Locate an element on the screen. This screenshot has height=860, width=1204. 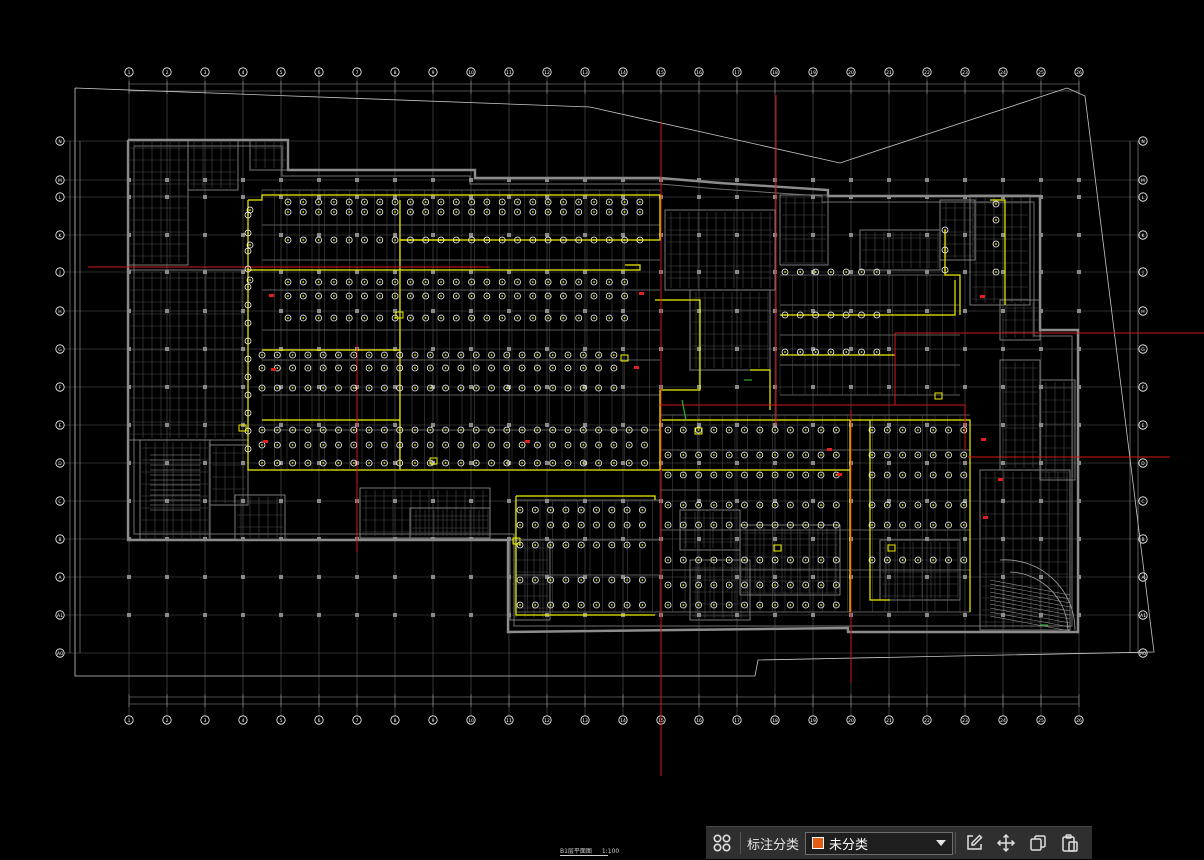
axis-bubble-label: C is located at coordinates (1142, 502).